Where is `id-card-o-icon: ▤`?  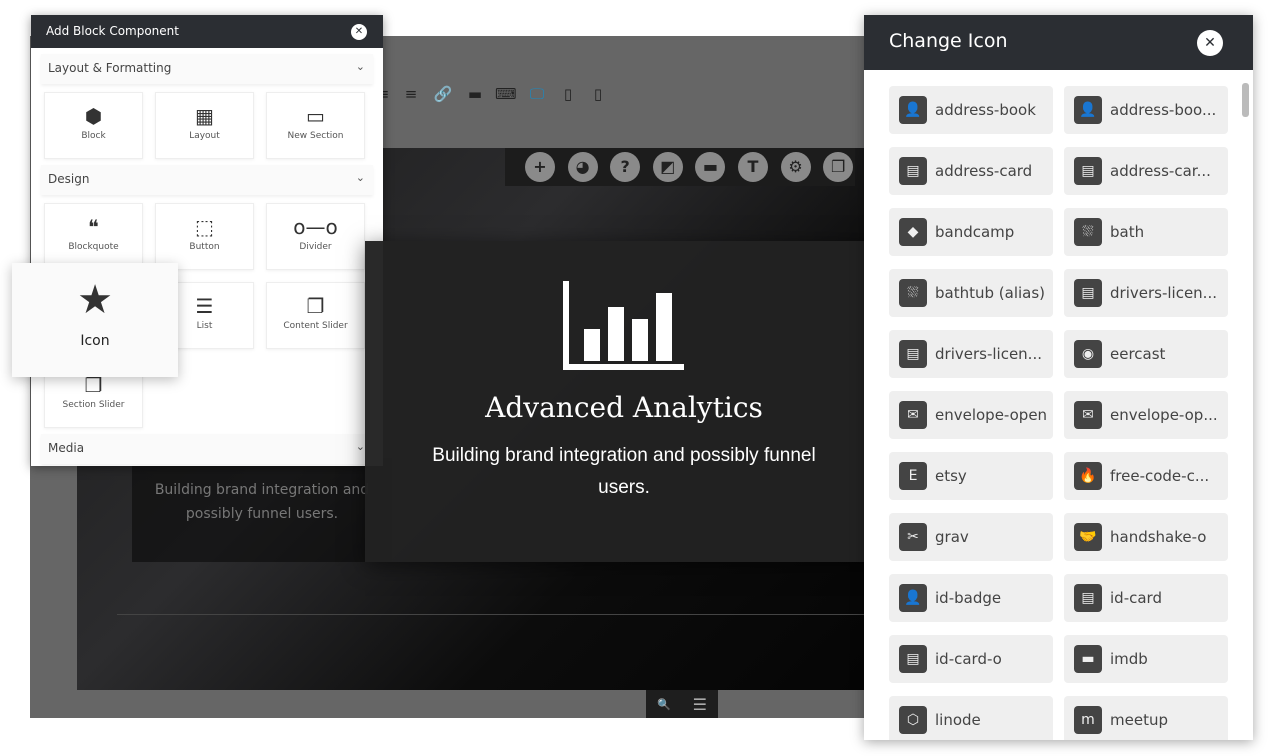 id-card-o-icon: ▤ is located at coordinates (913, 659).